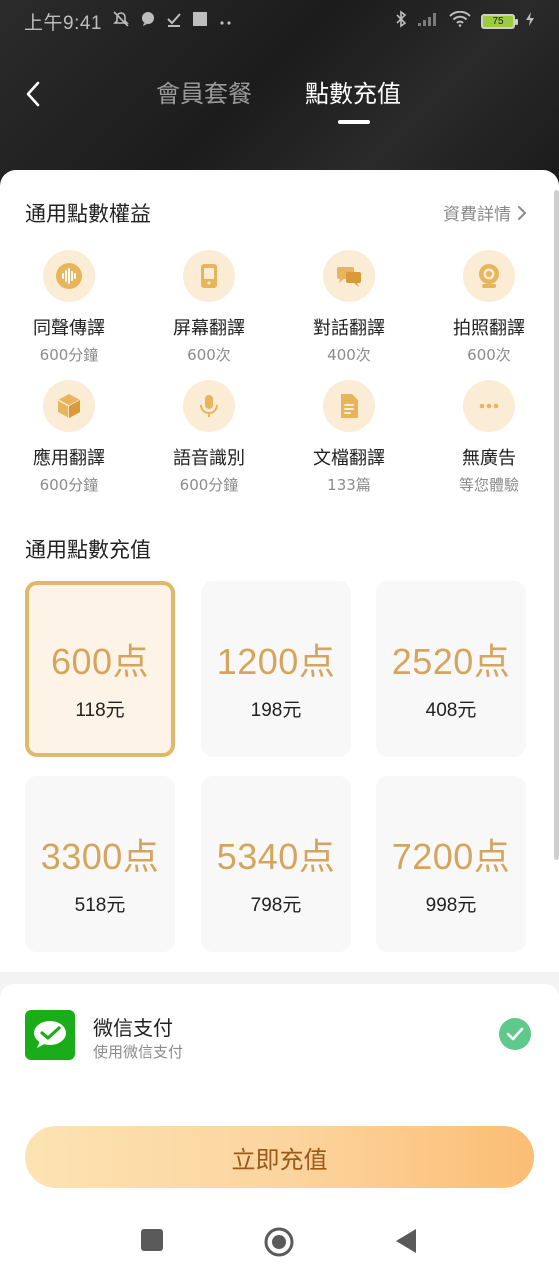 The image size is (559, 1280). I want to click on benefit-item: 對話翻譯 400次, so click(349, 307).